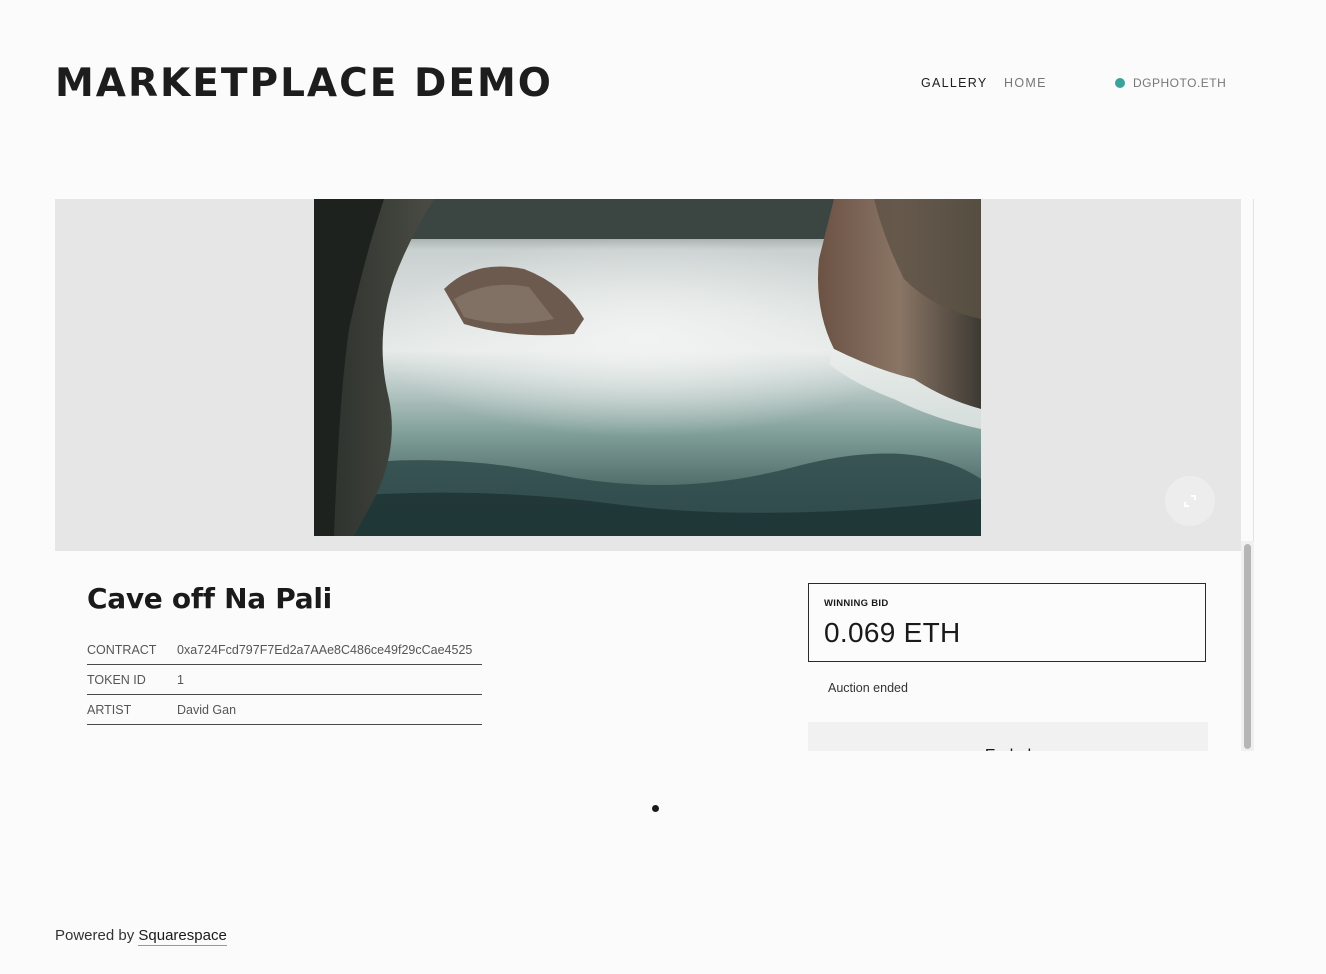 This screenshot has width=1326, height=974. Describe the element at coordinates (97, 935) in the screenshot. I see `footer-prefix: Powered by` at that location.